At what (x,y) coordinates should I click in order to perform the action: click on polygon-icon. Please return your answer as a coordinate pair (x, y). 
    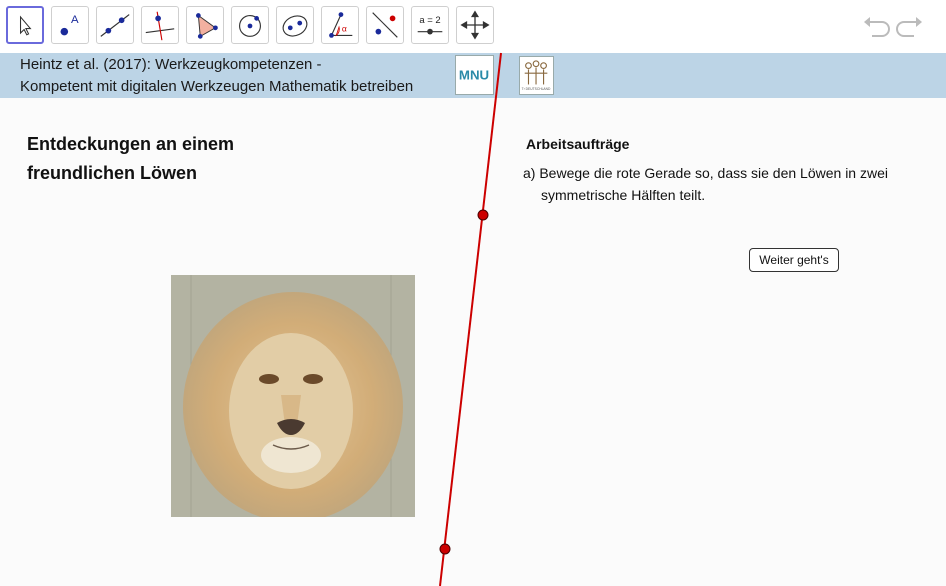
    Looking at the image, I should click on (207, 26).